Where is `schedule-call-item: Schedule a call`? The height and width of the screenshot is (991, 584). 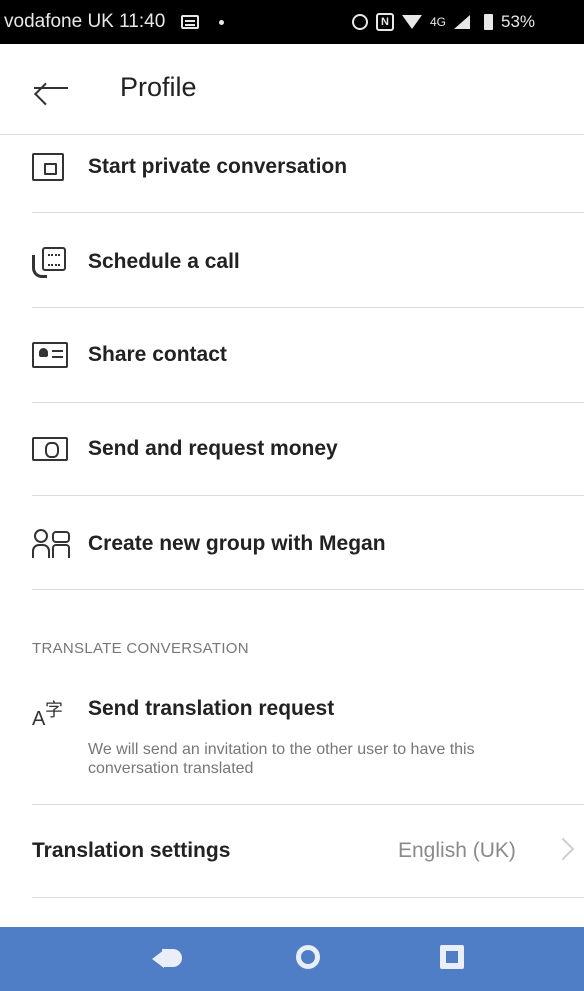 schedule-call-item: Schedule a call is located at coordinates (292, 262).